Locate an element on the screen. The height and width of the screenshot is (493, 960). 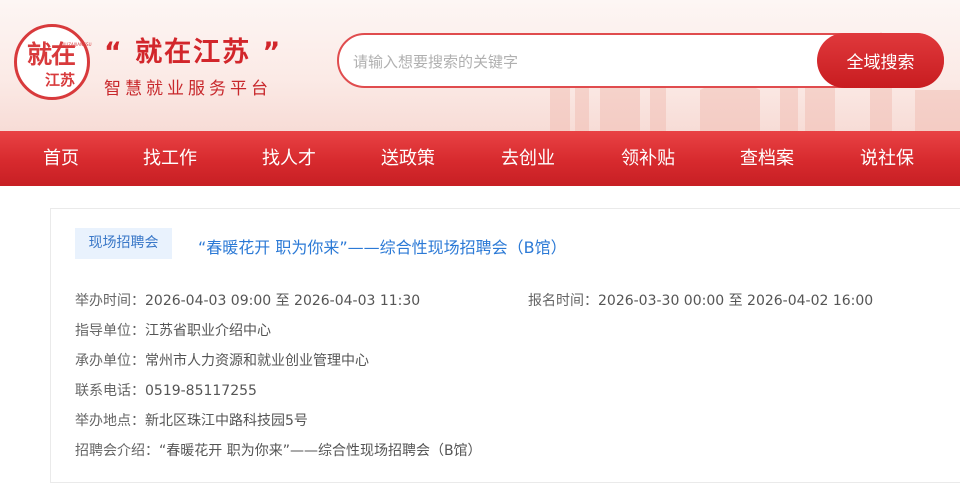
logo-sub-text: 江苏 is located at coordinates (60, 80).